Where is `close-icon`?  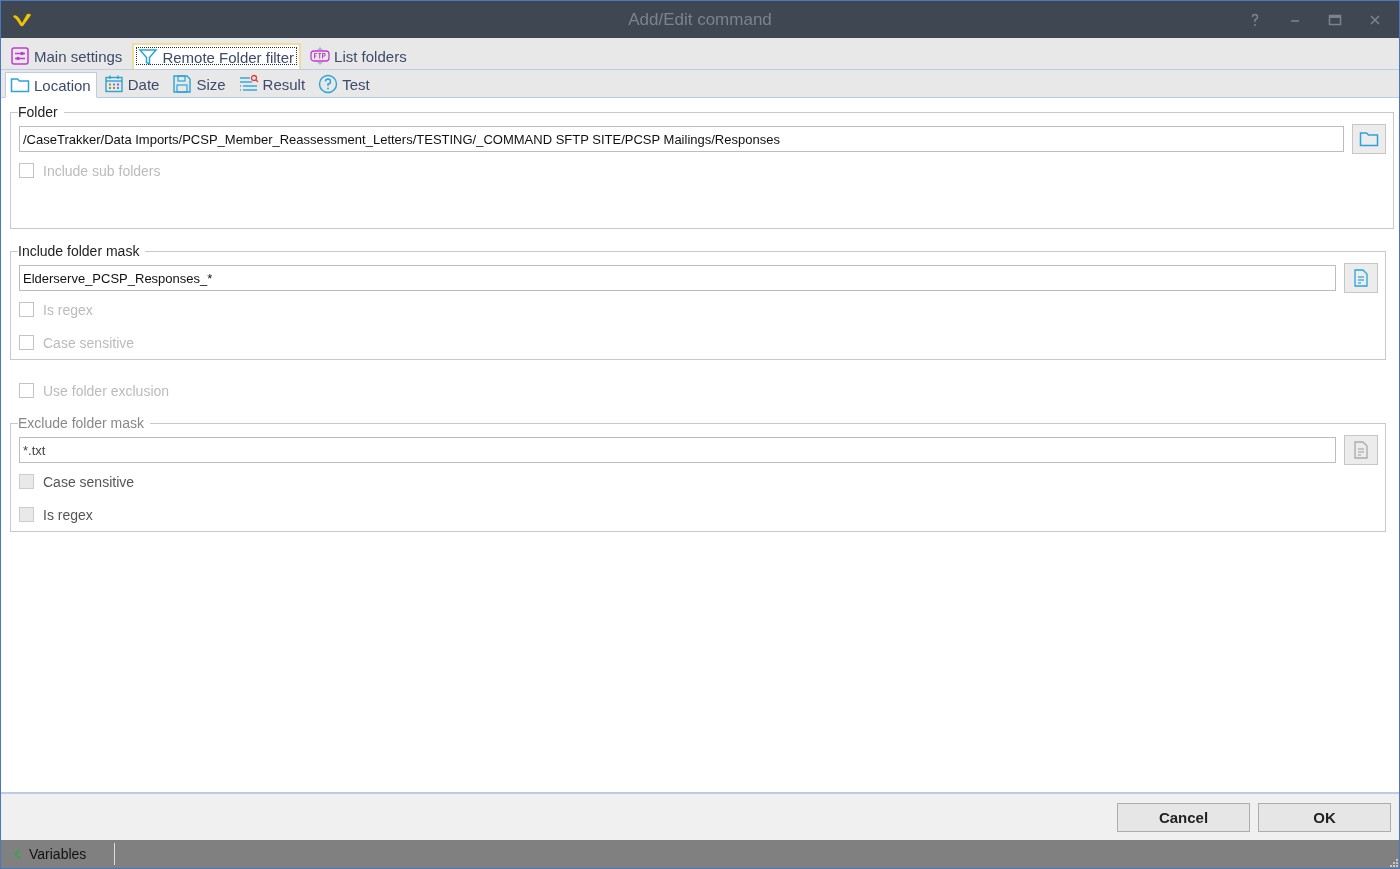 close-icon is located at coordinates (1375, 19).